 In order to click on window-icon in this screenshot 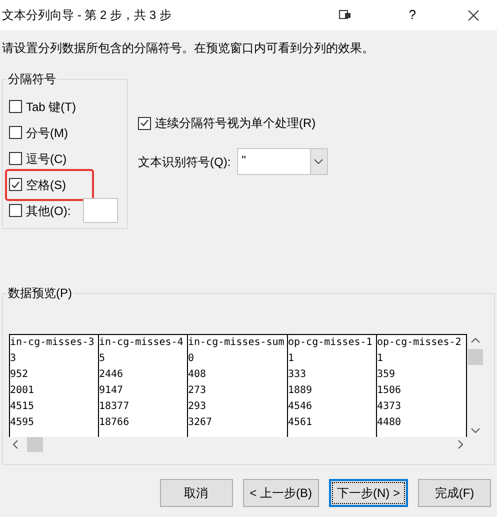, I will do `click(344, 15)`.